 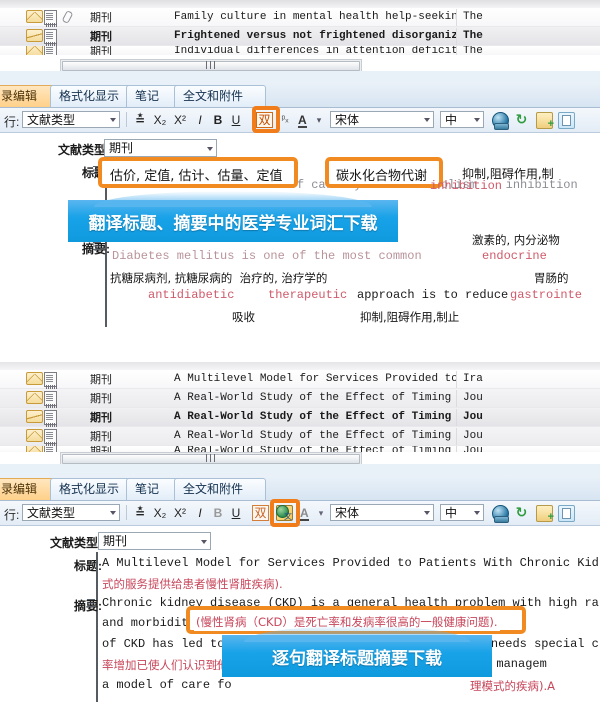 I want to click on font-color-chevron-icon-2: ▾, so click(x=321, y=513).